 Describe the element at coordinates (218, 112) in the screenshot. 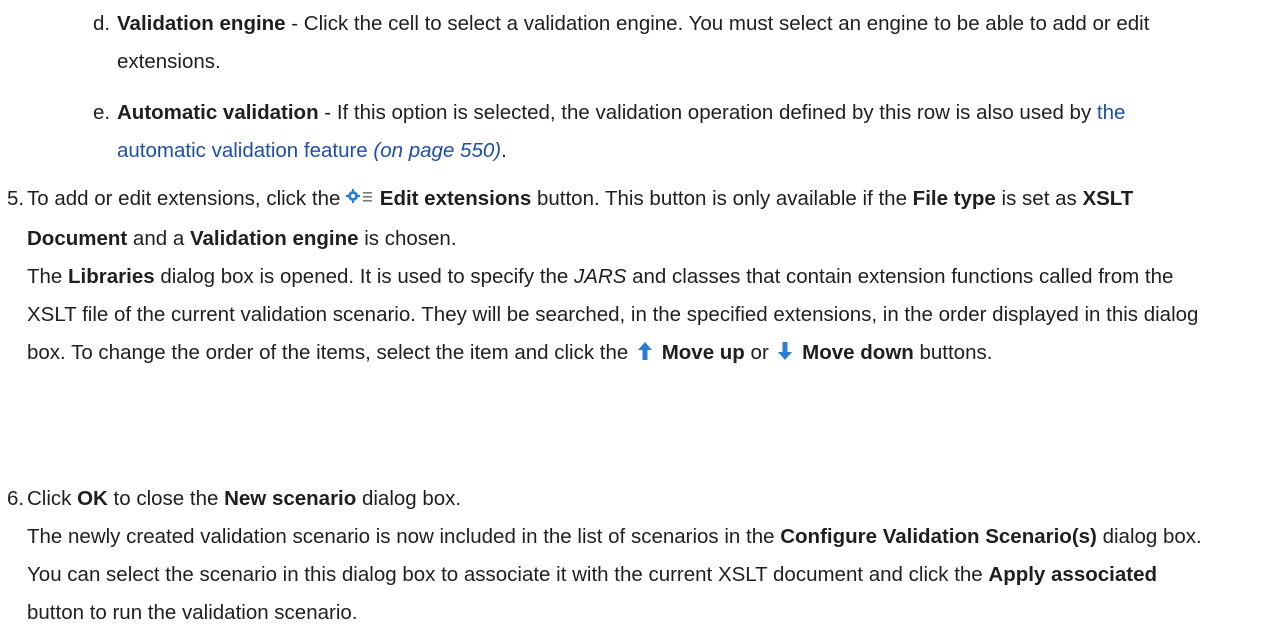

I see `term-automatic-validation: Automatic validation` at that location.